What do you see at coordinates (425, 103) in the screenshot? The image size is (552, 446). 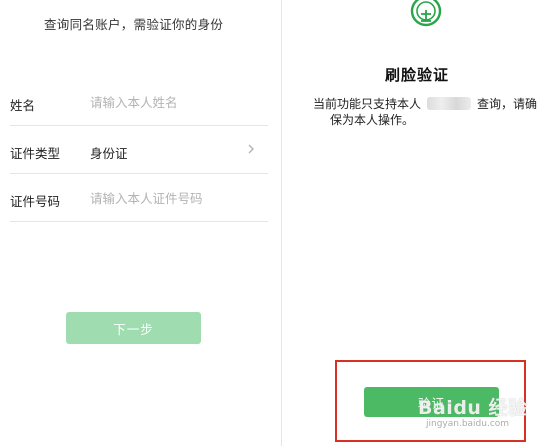 I see `description-line-1: 当前功能只支持本人 查询，请确` at bounding box center [425, 103].